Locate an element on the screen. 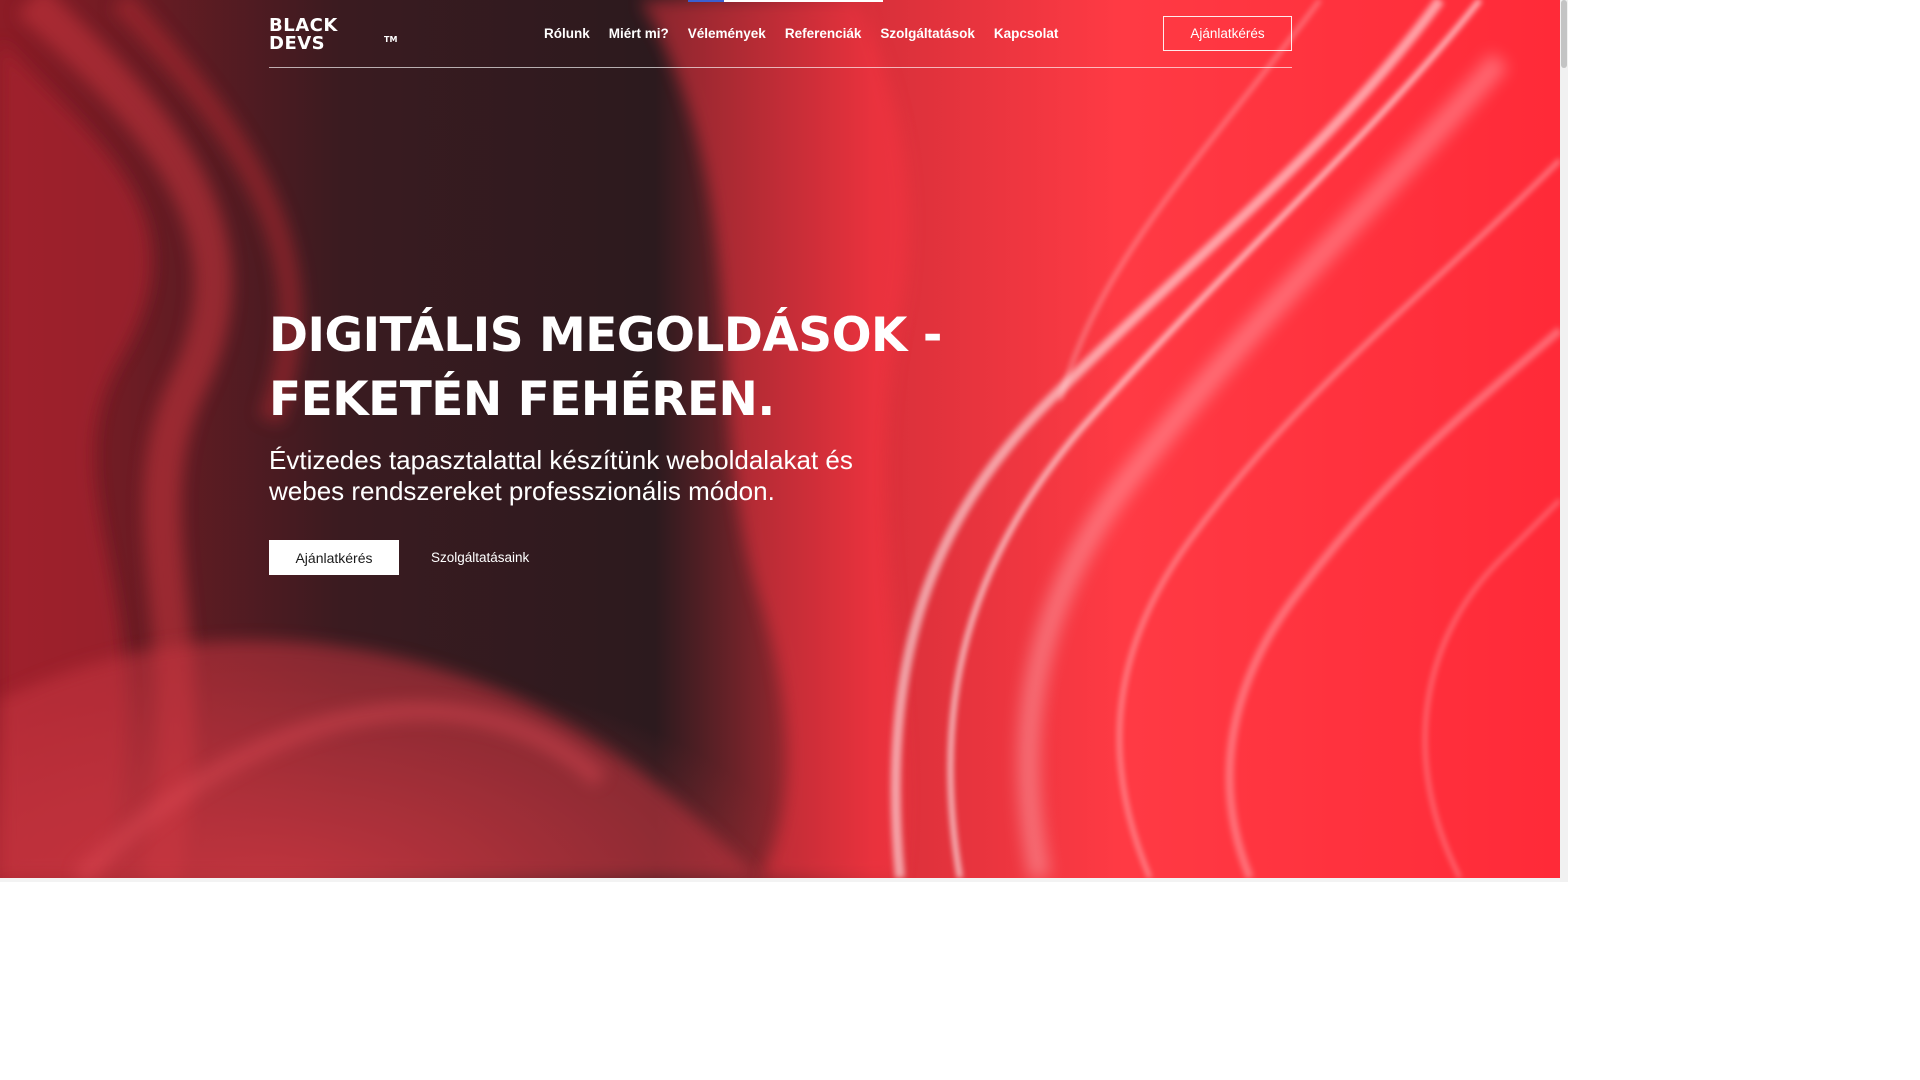 This screenshot has height=1080, width=1920. nav-item-referenciak: Referenciák is located at coordinates (823, 34).